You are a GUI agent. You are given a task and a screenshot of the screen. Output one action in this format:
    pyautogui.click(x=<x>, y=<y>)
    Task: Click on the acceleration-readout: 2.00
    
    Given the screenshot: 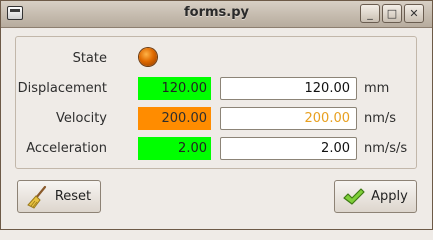 What is the action you would take?
    pyautogui.click(x=174, y=148)
    